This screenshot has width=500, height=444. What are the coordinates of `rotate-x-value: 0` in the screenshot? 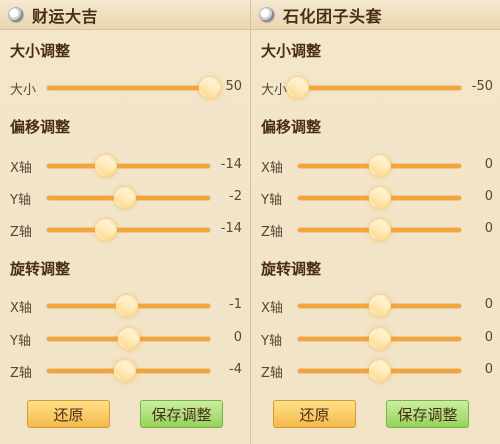 It's located at (488, 304).